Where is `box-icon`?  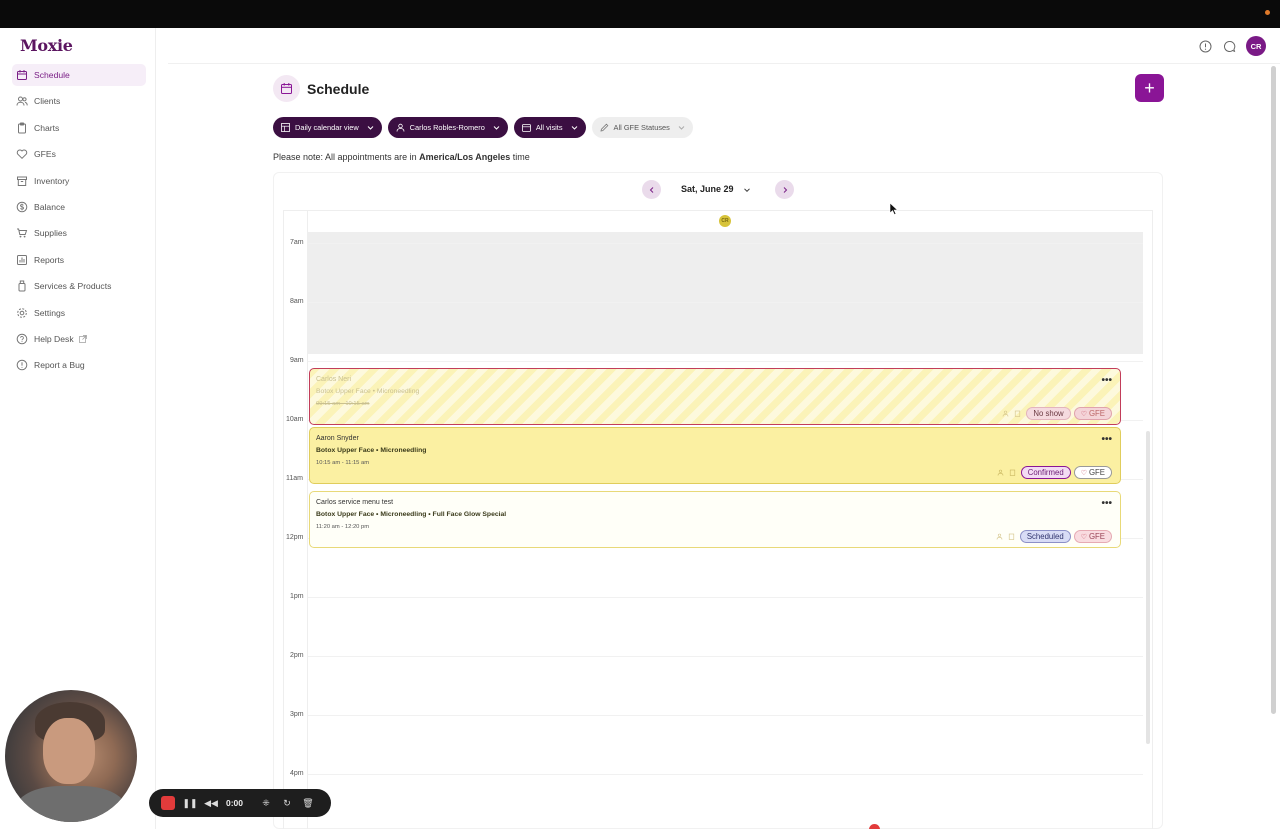 box-icon is located at coordinates (22, 181).